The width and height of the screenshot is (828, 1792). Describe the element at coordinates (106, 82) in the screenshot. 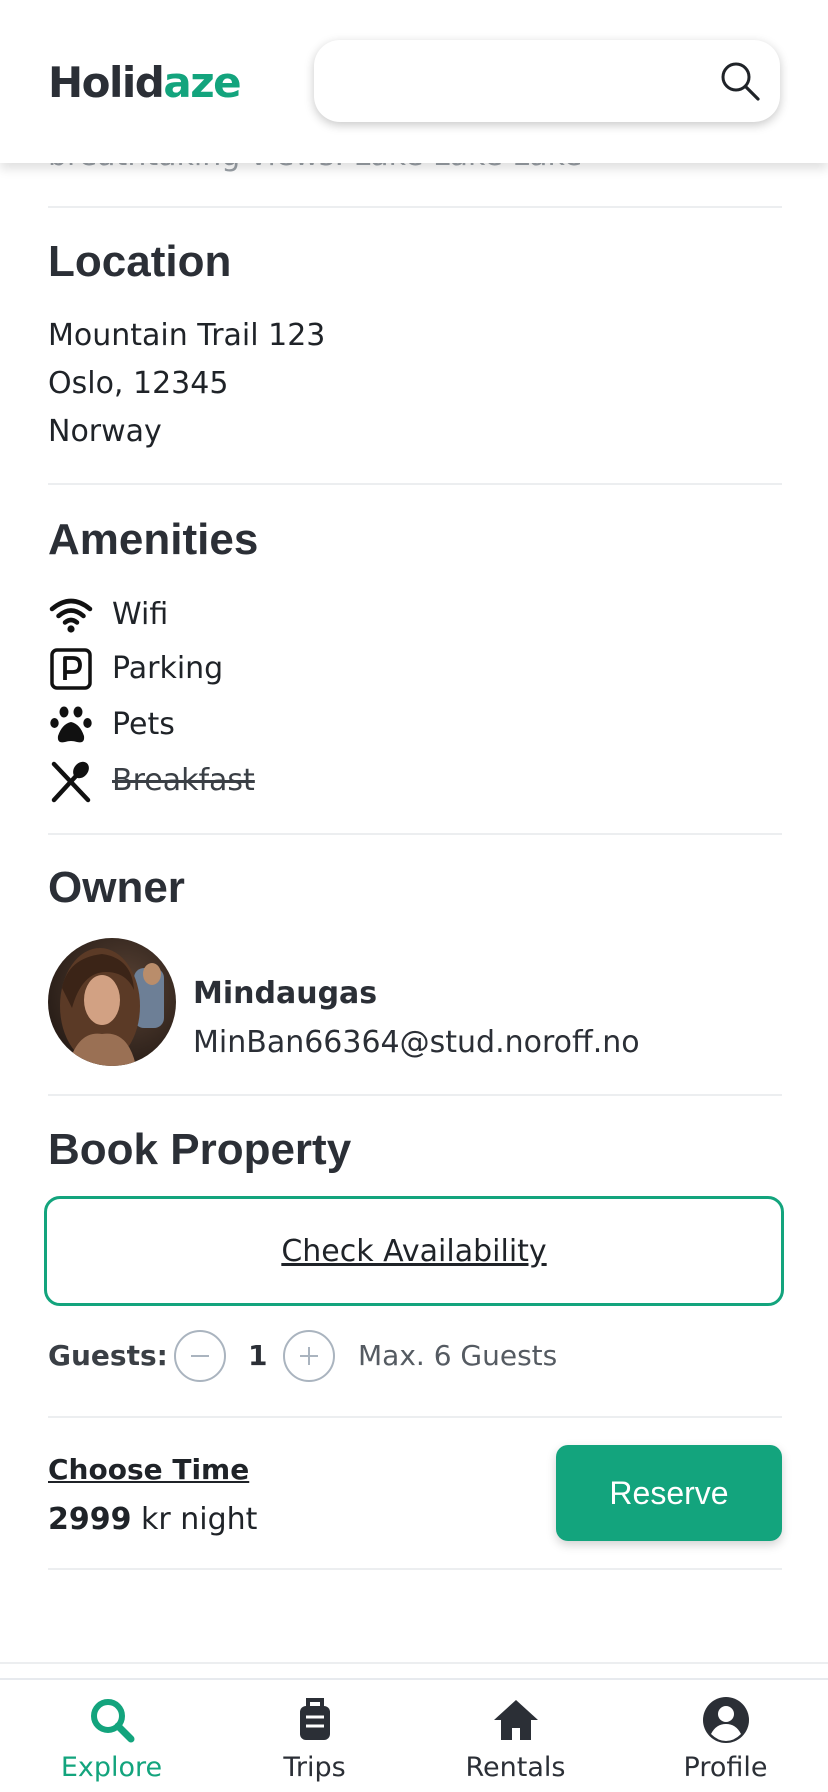

I see `brand-logo-part1: Holid` at that location.